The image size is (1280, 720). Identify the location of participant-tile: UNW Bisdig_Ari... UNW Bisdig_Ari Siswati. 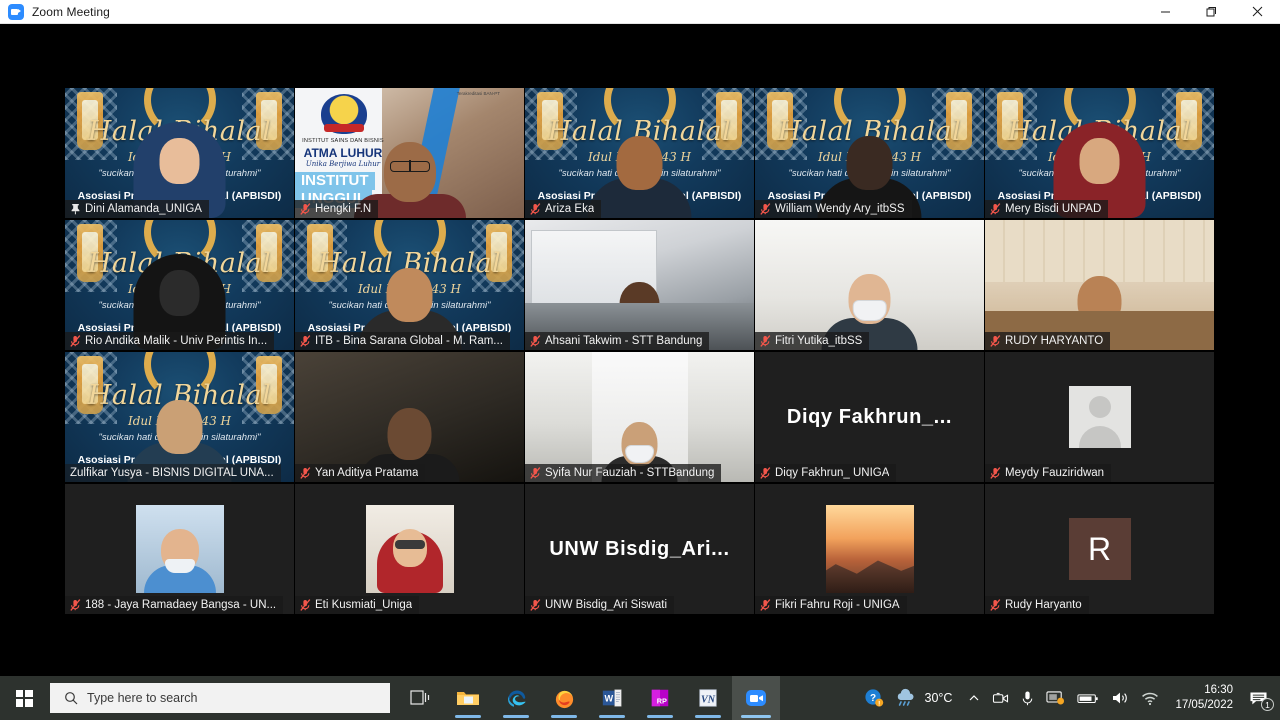
(639, 549).